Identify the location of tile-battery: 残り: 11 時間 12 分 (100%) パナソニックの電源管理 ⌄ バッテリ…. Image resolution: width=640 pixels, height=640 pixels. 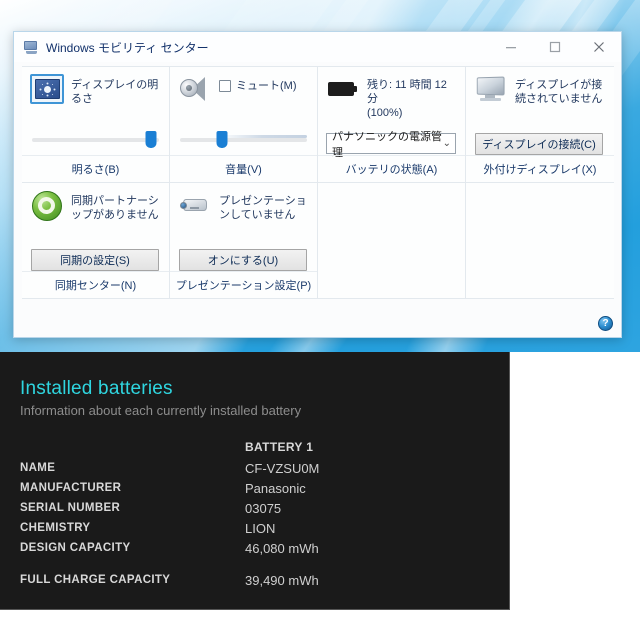
(392, 125).